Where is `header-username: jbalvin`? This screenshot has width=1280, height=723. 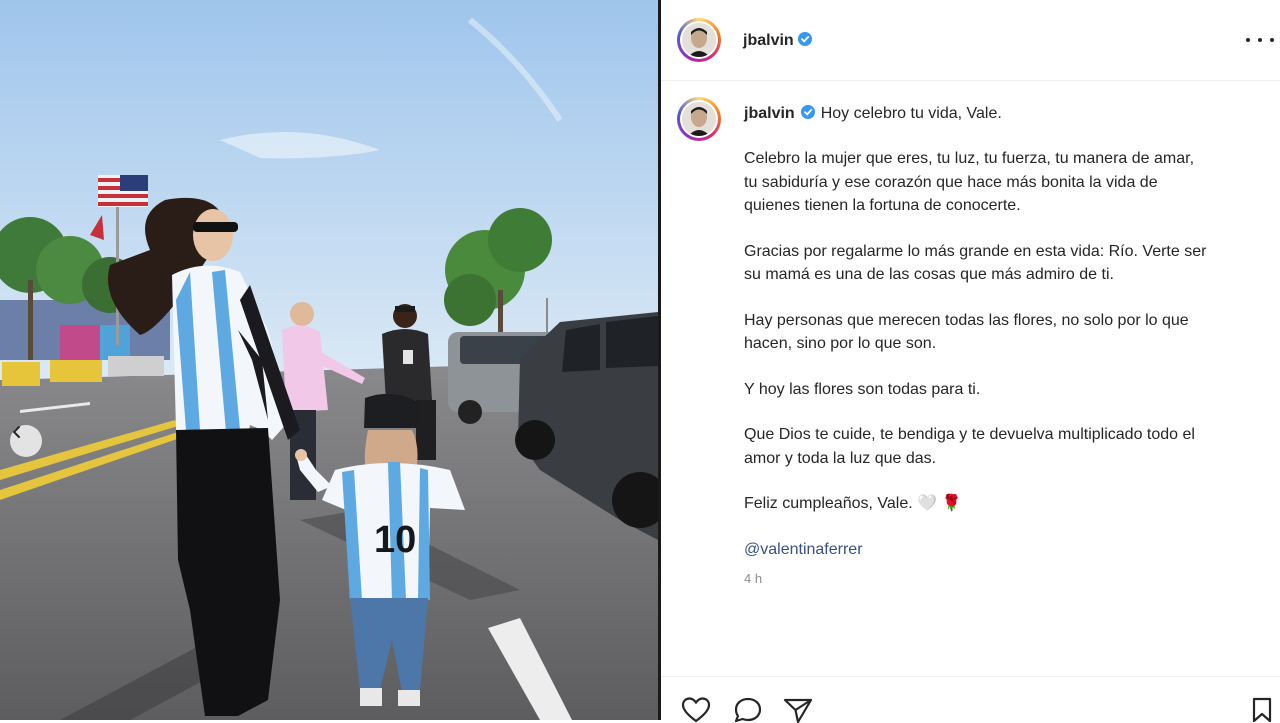 header-username: jbalvin is located at coordinates (777, 41).